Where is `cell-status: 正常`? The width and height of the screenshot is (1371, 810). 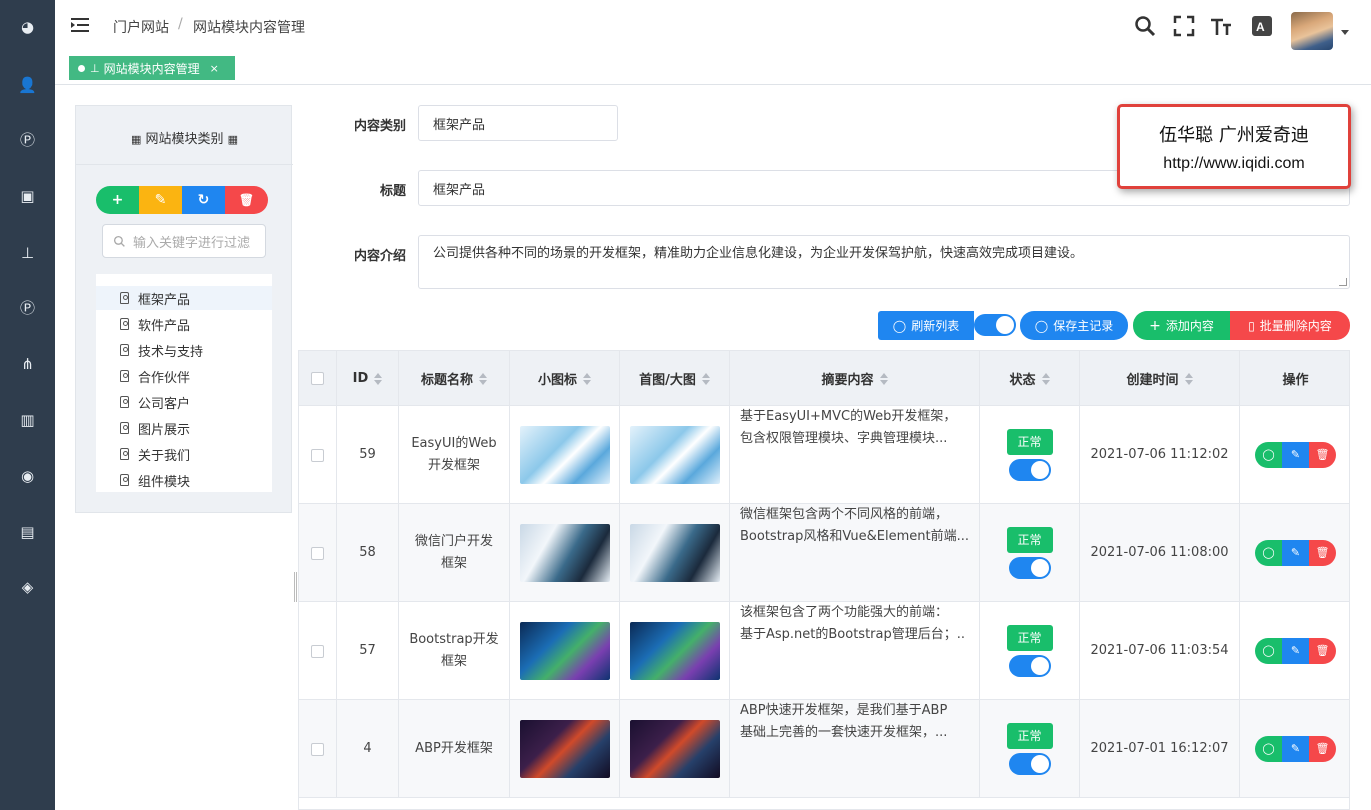 cell-status: 正常 is located at coordinates (1030, 455).